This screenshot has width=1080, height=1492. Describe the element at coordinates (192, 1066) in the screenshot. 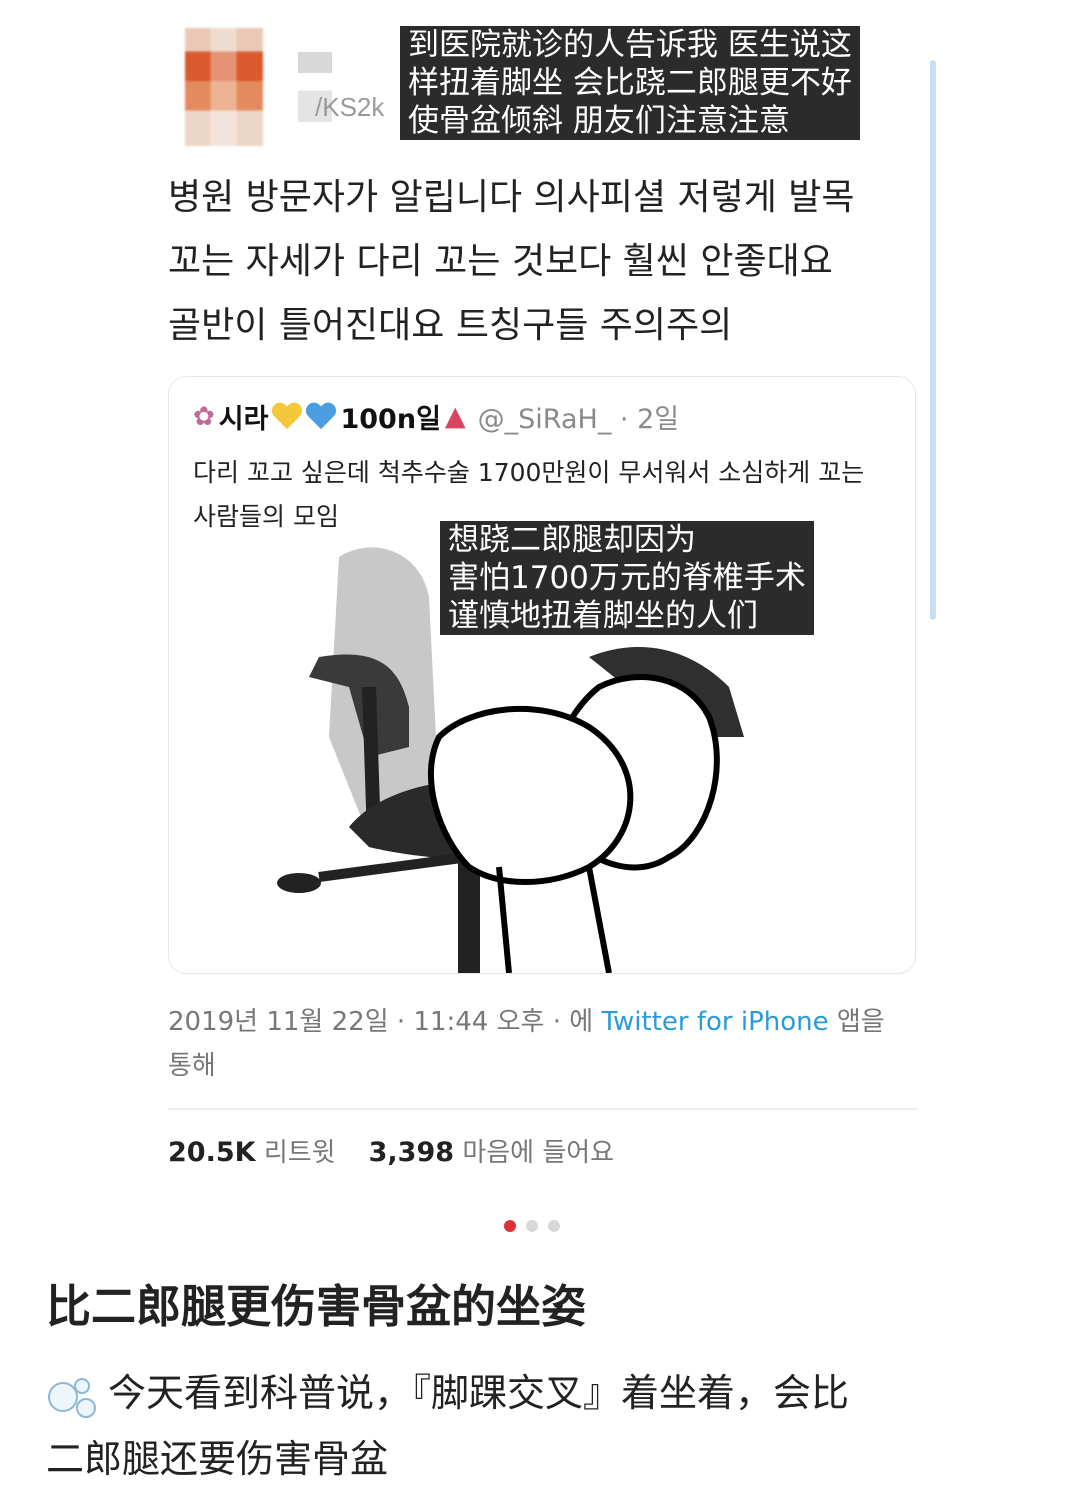

I see `meta-line-2: 통해` at that location.